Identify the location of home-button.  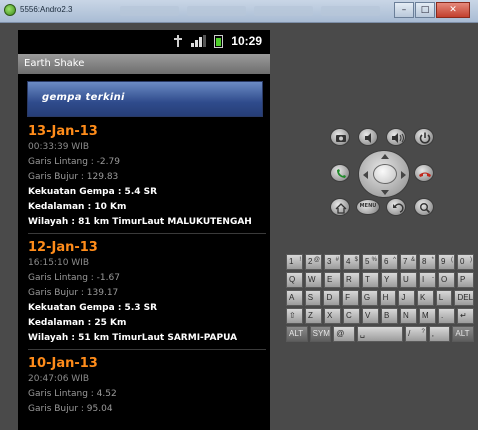
(340, 207).